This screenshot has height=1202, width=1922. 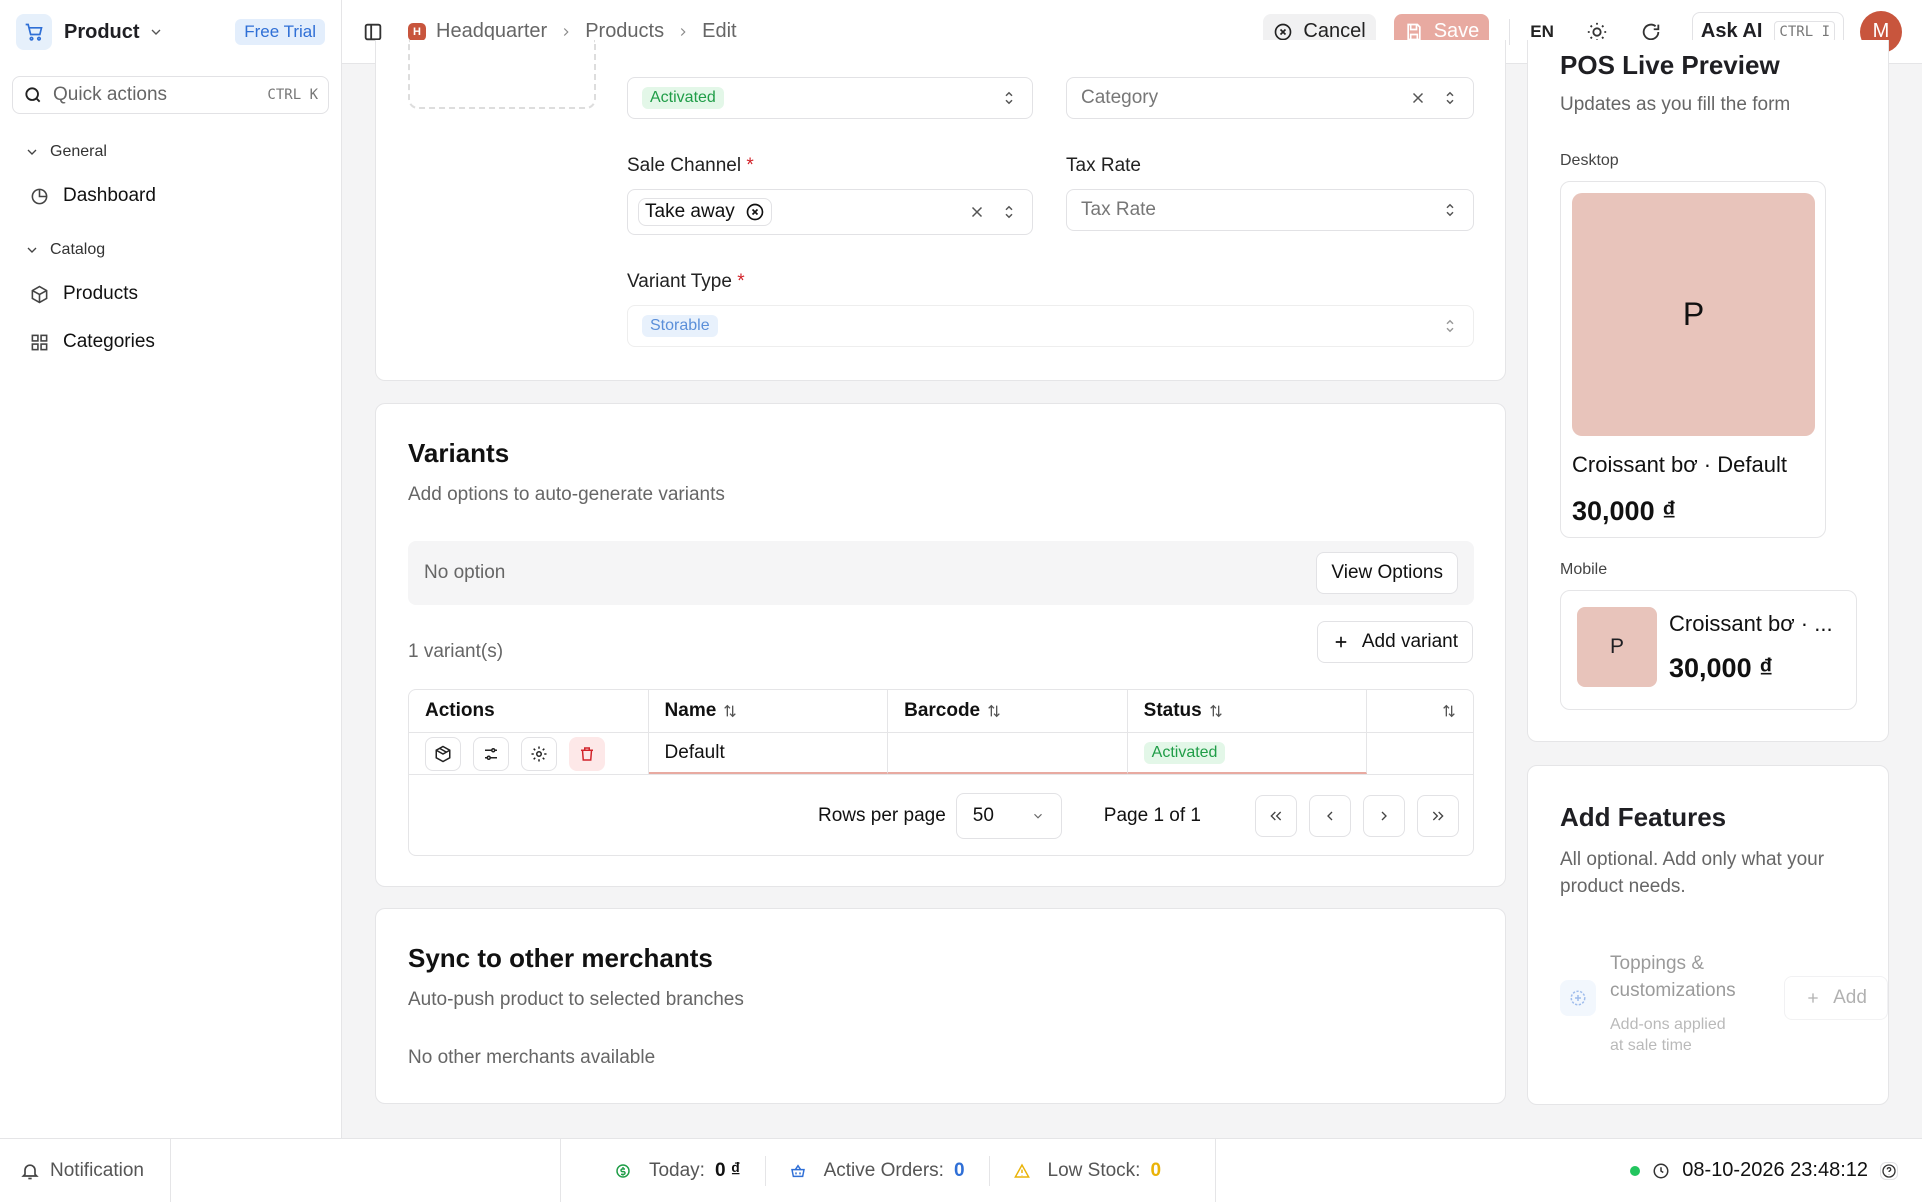 I want to click on desktop-preview: P Croissant bơ · Default 30,000 ₫, so click(x=1693, y=359).